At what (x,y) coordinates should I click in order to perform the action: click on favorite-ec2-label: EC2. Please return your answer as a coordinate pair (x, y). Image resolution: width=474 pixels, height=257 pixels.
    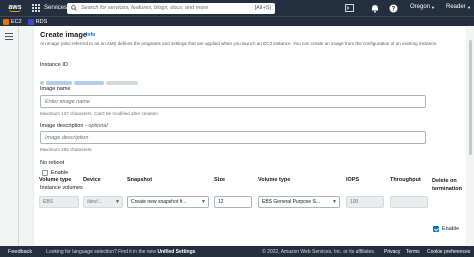
    Looking at the image, I should click on (16, 21).